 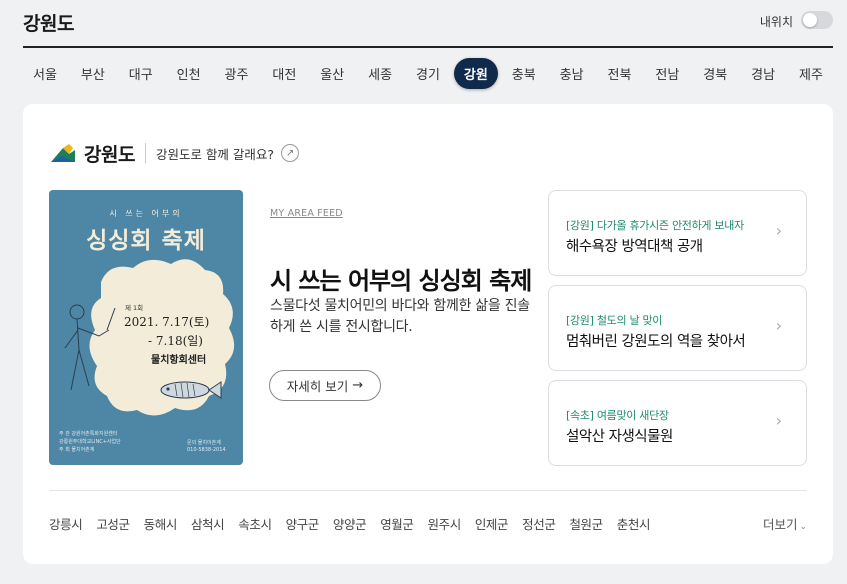 I want to click on news-category: [강원] 철도의 날 맞이, so click(x=614, y=320).